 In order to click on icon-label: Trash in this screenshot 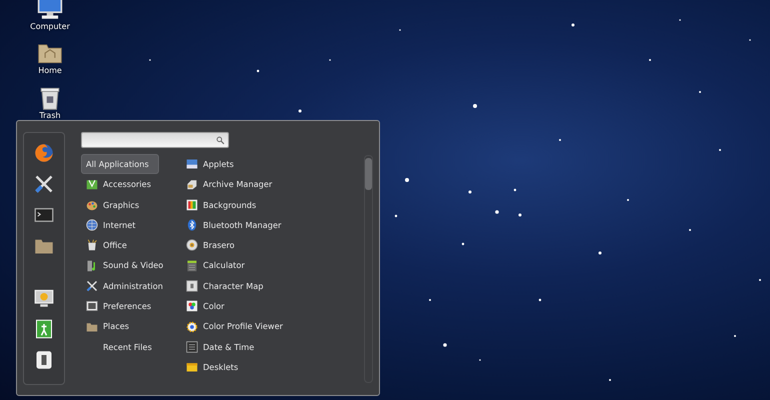, I will do `click(50, 116)`.